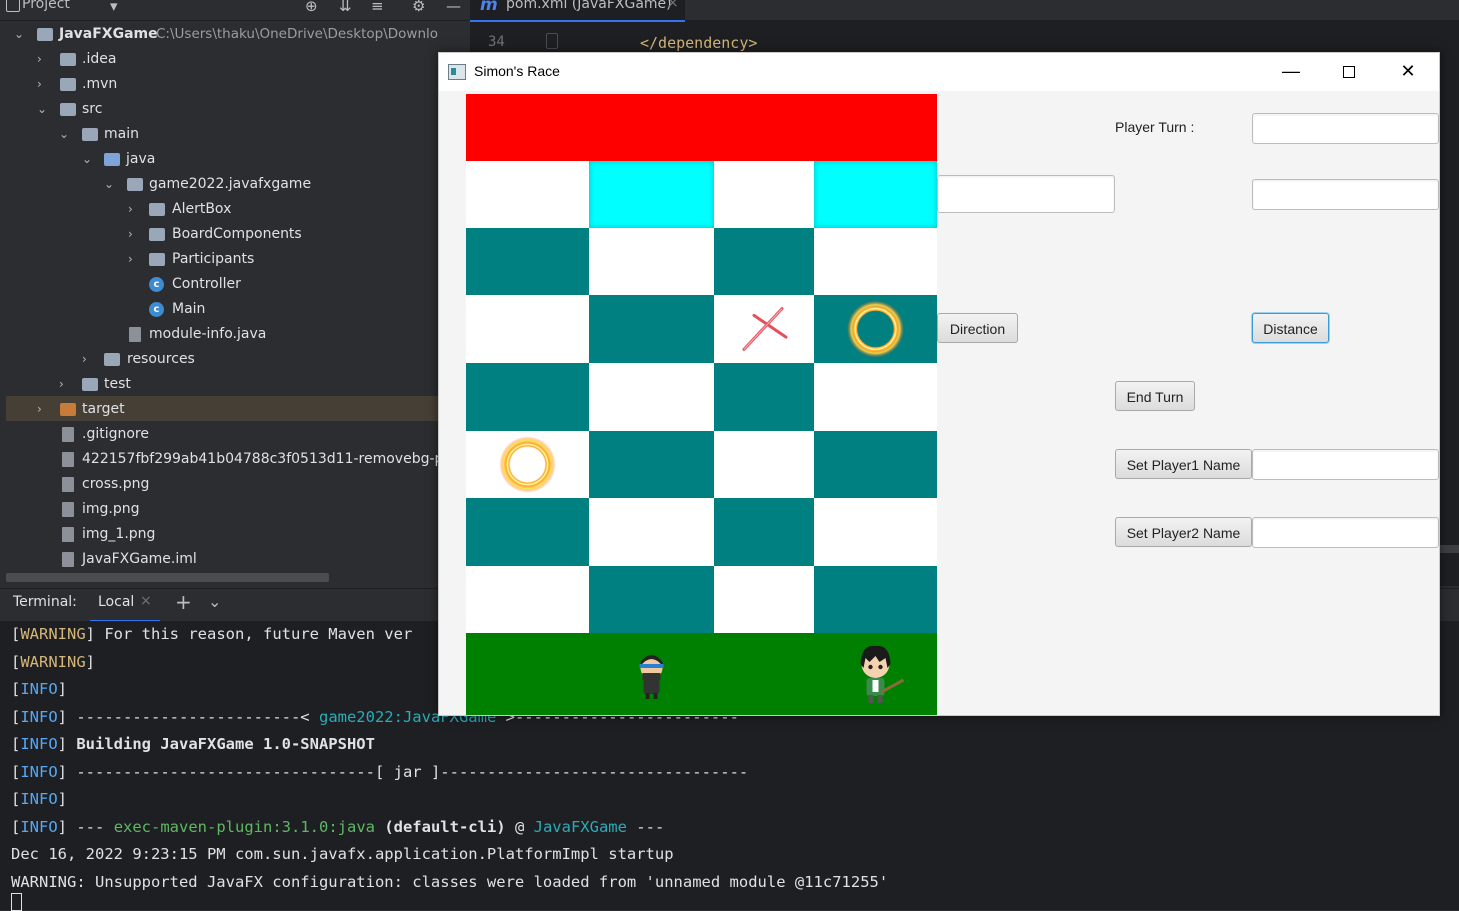  I want to click on chevron-down-icon: ▾, so click(114, 7).